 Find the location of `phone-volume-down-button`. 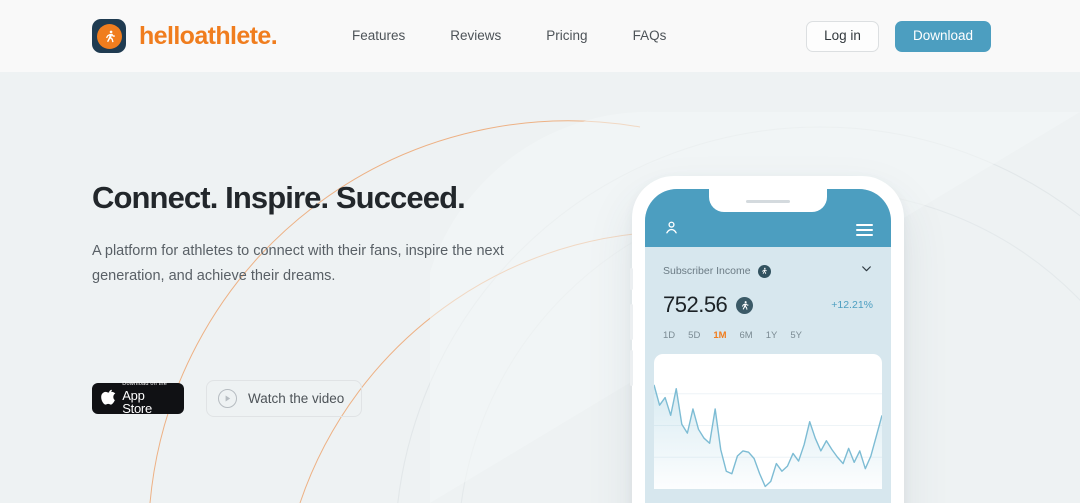

phone-volume-down-button is located at coordinates (631, 368).